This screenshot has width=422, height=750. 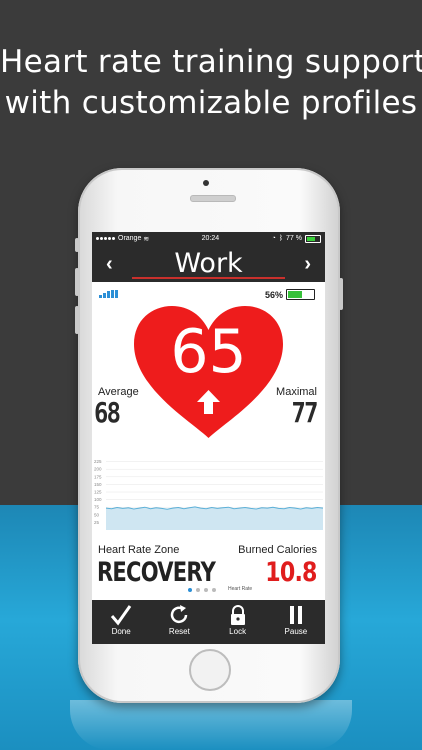 I want to click on zone-value: RECOVERY, so click(x=156, y=572).